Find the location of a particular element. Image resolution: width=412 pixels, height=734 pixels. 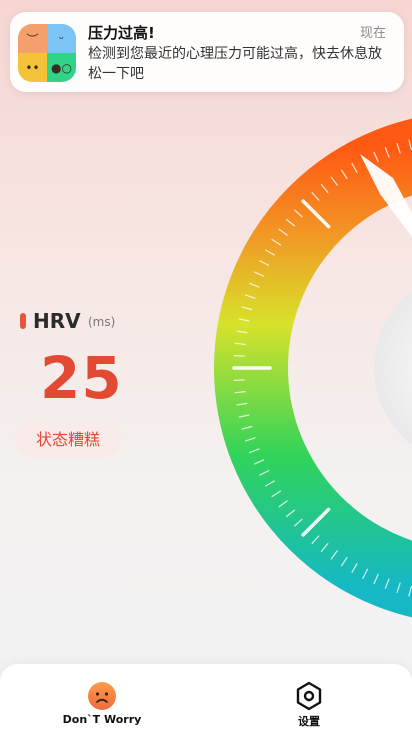

notification-body: 检测到您最近的心理压力可能过高，快去休息放松一下吧 is located at coordinates (235, 64).